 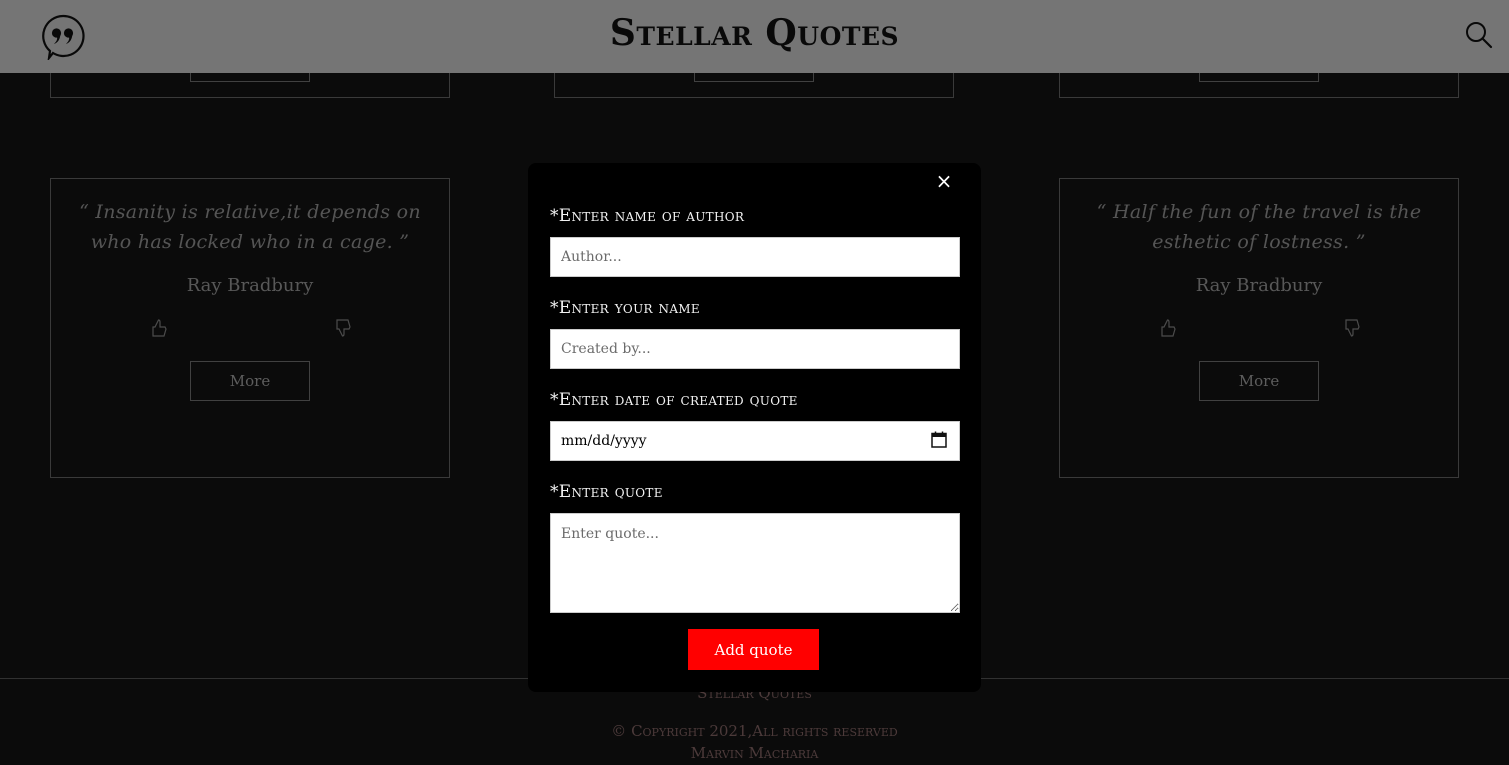 I want to click on quote-label: *Enter quote, so click(x=606, y=492).